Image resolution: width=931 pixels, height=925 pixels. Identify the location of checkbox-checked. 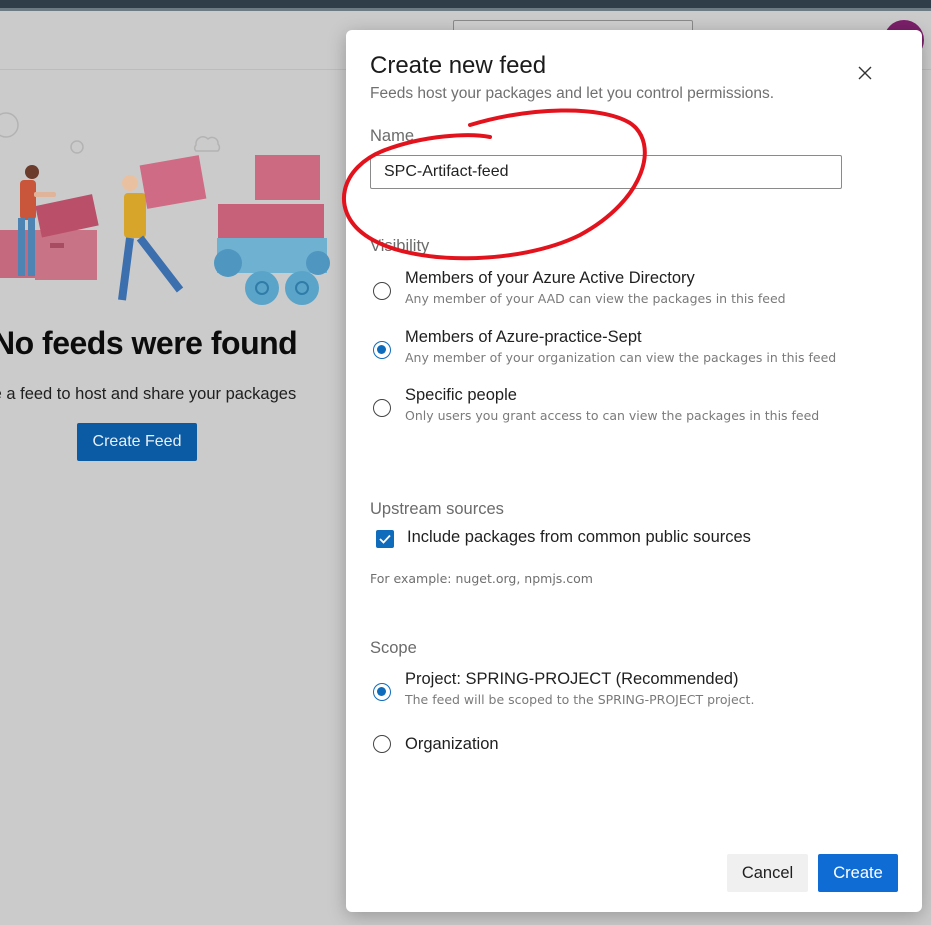
(385, 539).